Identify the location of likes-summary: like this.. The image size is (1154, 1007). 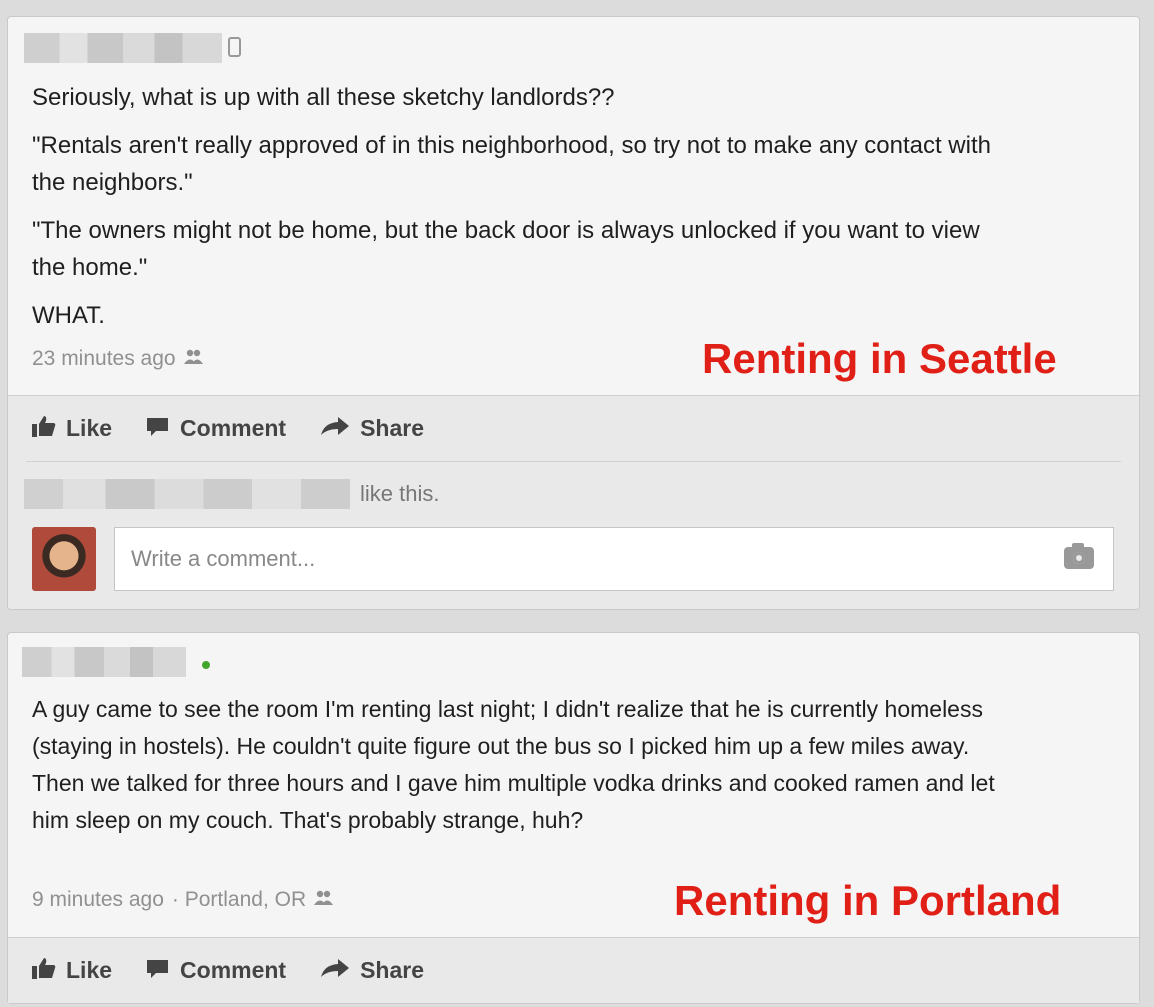
(400, 493).